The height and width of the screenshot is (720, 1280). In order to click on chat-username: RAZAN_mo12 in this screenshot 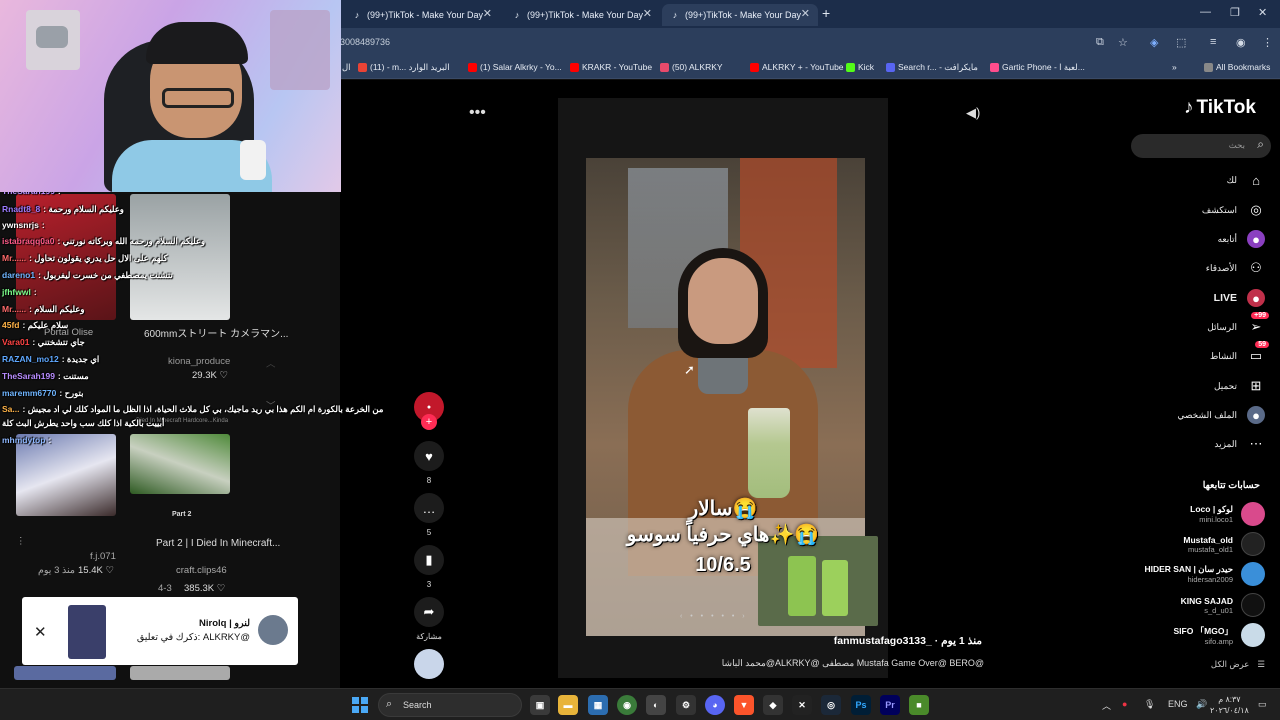, I will do `click(30, 359)`.